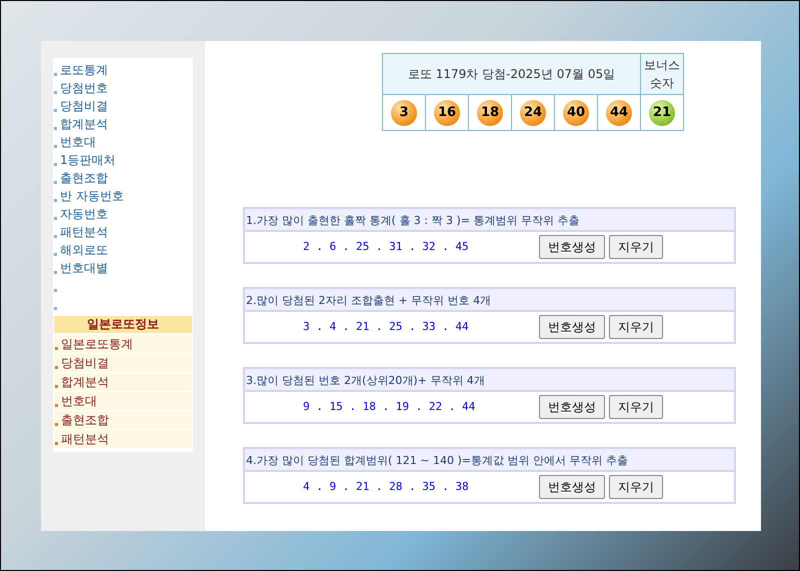 The width and height of the screenshot is (800, 571). Describe the element at coordinates (123, 160) in the screenshot. I see `sidebar-item: 1등판매처` at that location.